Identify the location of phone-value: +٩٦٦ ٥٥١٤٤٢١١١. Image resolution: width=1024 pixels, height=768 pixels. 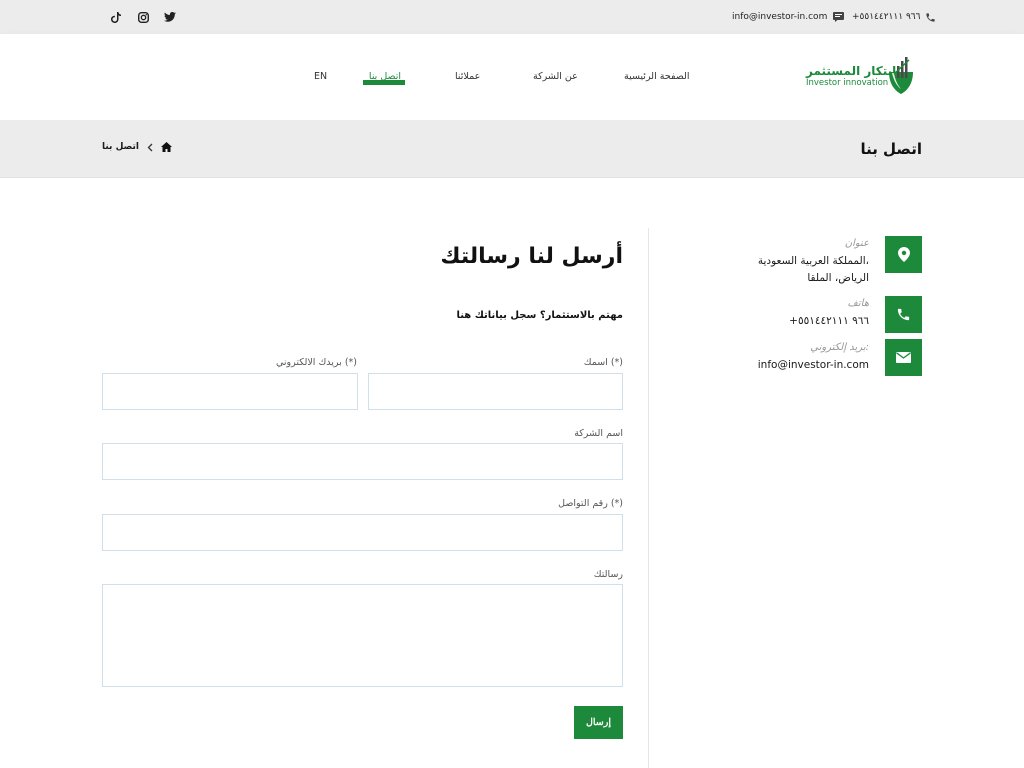
(829, 321).